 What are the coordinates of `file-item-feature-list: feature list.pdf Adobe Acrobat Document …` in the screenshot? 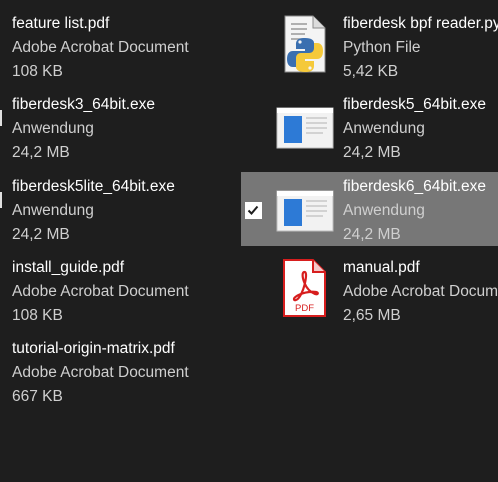 It's located at (126, 49).